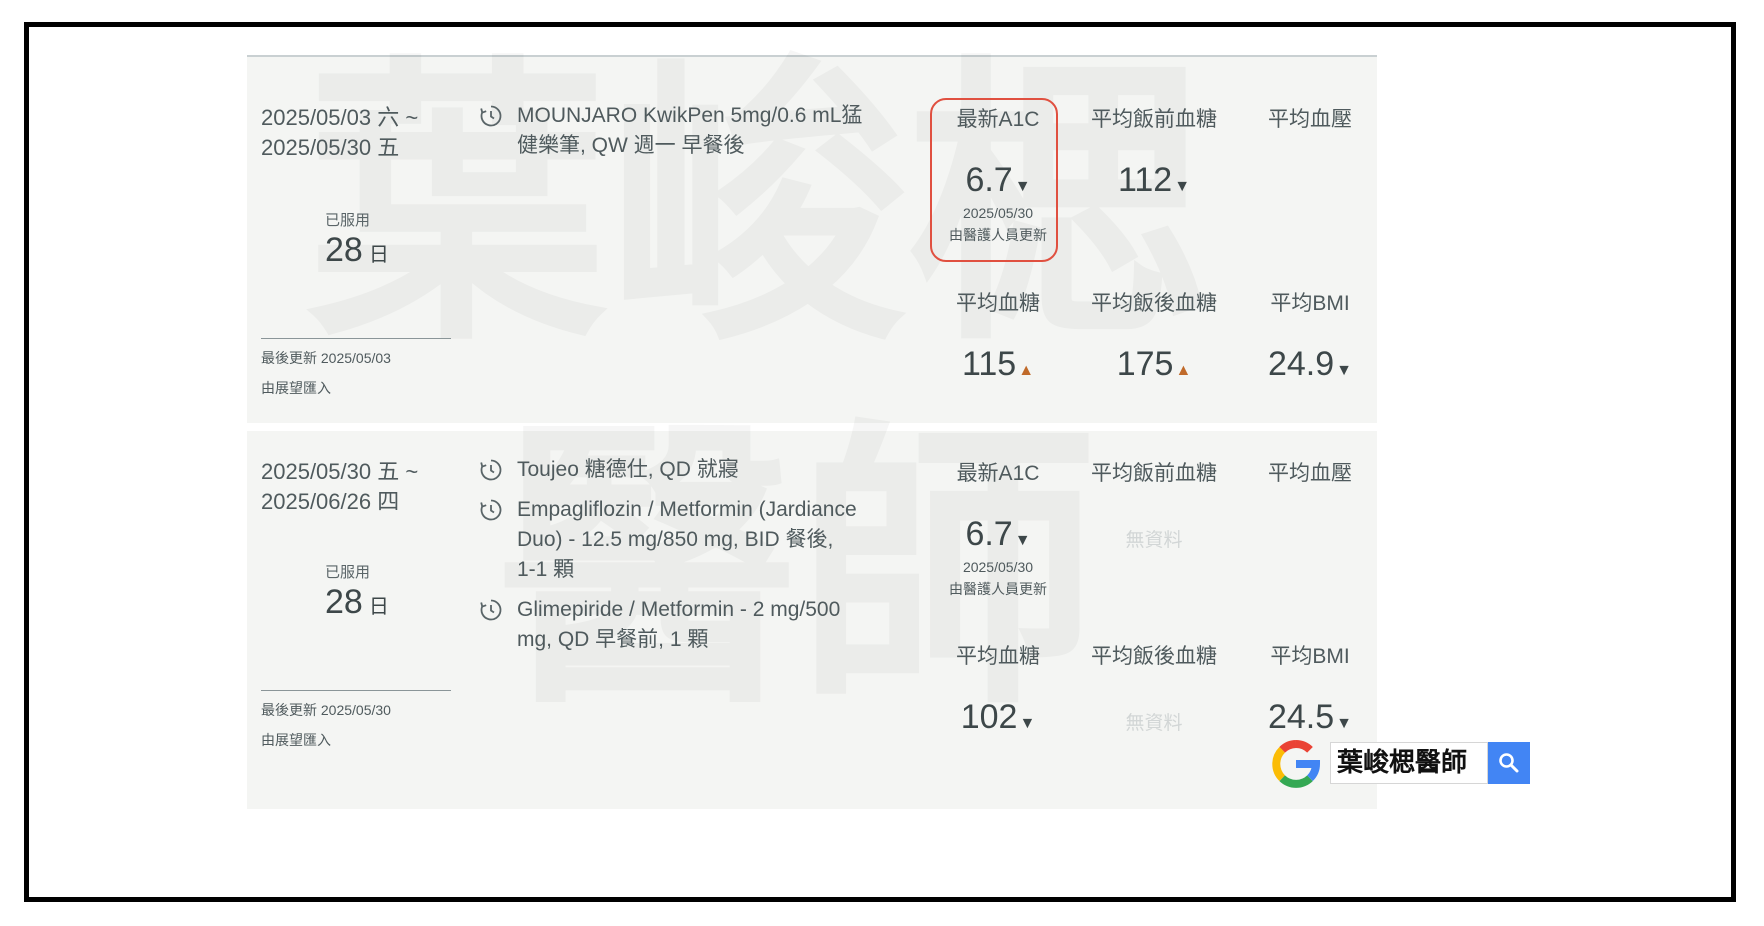  Describe the element at coordinates (339, 487) in the screenshot. I see `record-period: 2025/05/30 五 ~ 2025/06/26 四` at that location.